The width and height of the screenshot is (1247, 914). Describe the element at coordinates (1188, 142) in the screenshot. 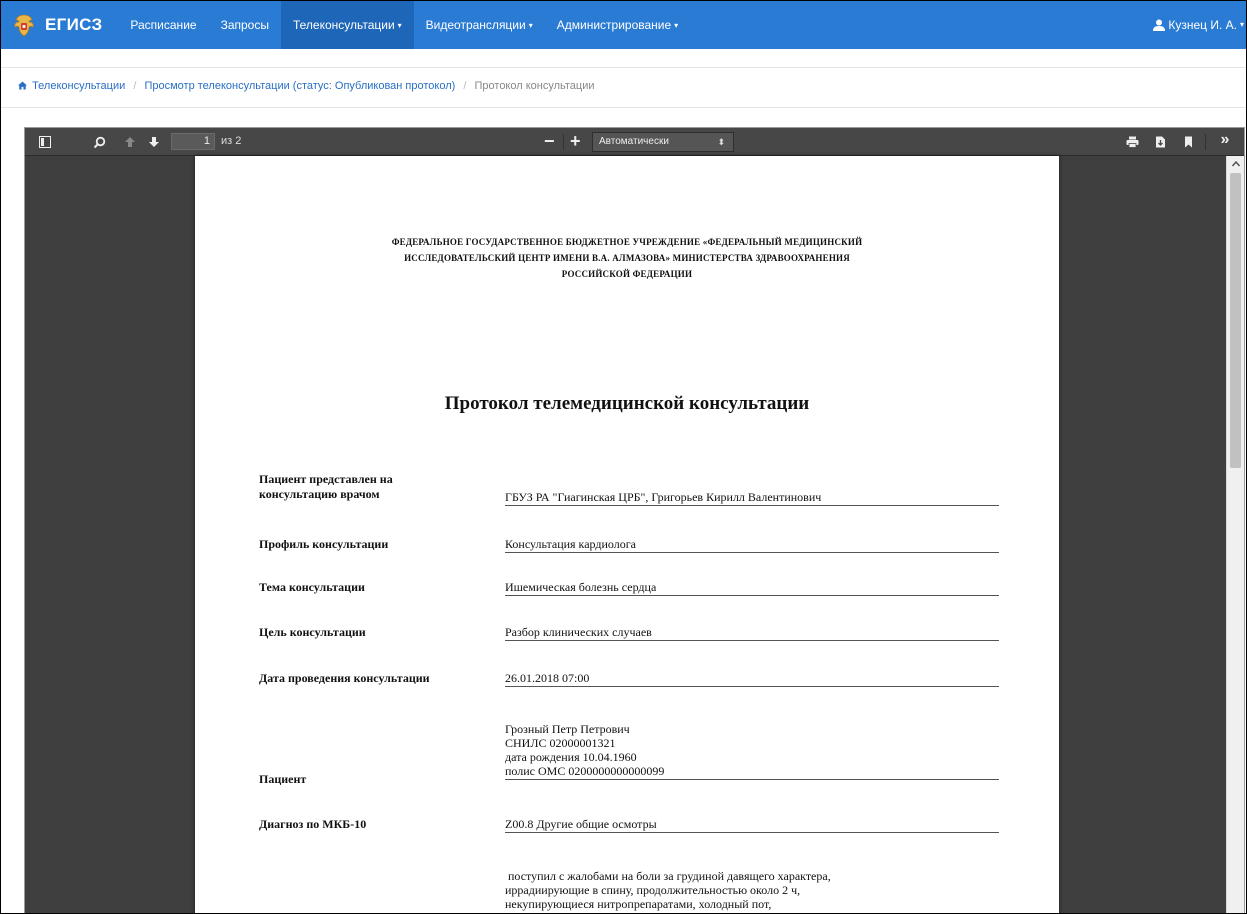

I see `bookmark-icon` at that location.